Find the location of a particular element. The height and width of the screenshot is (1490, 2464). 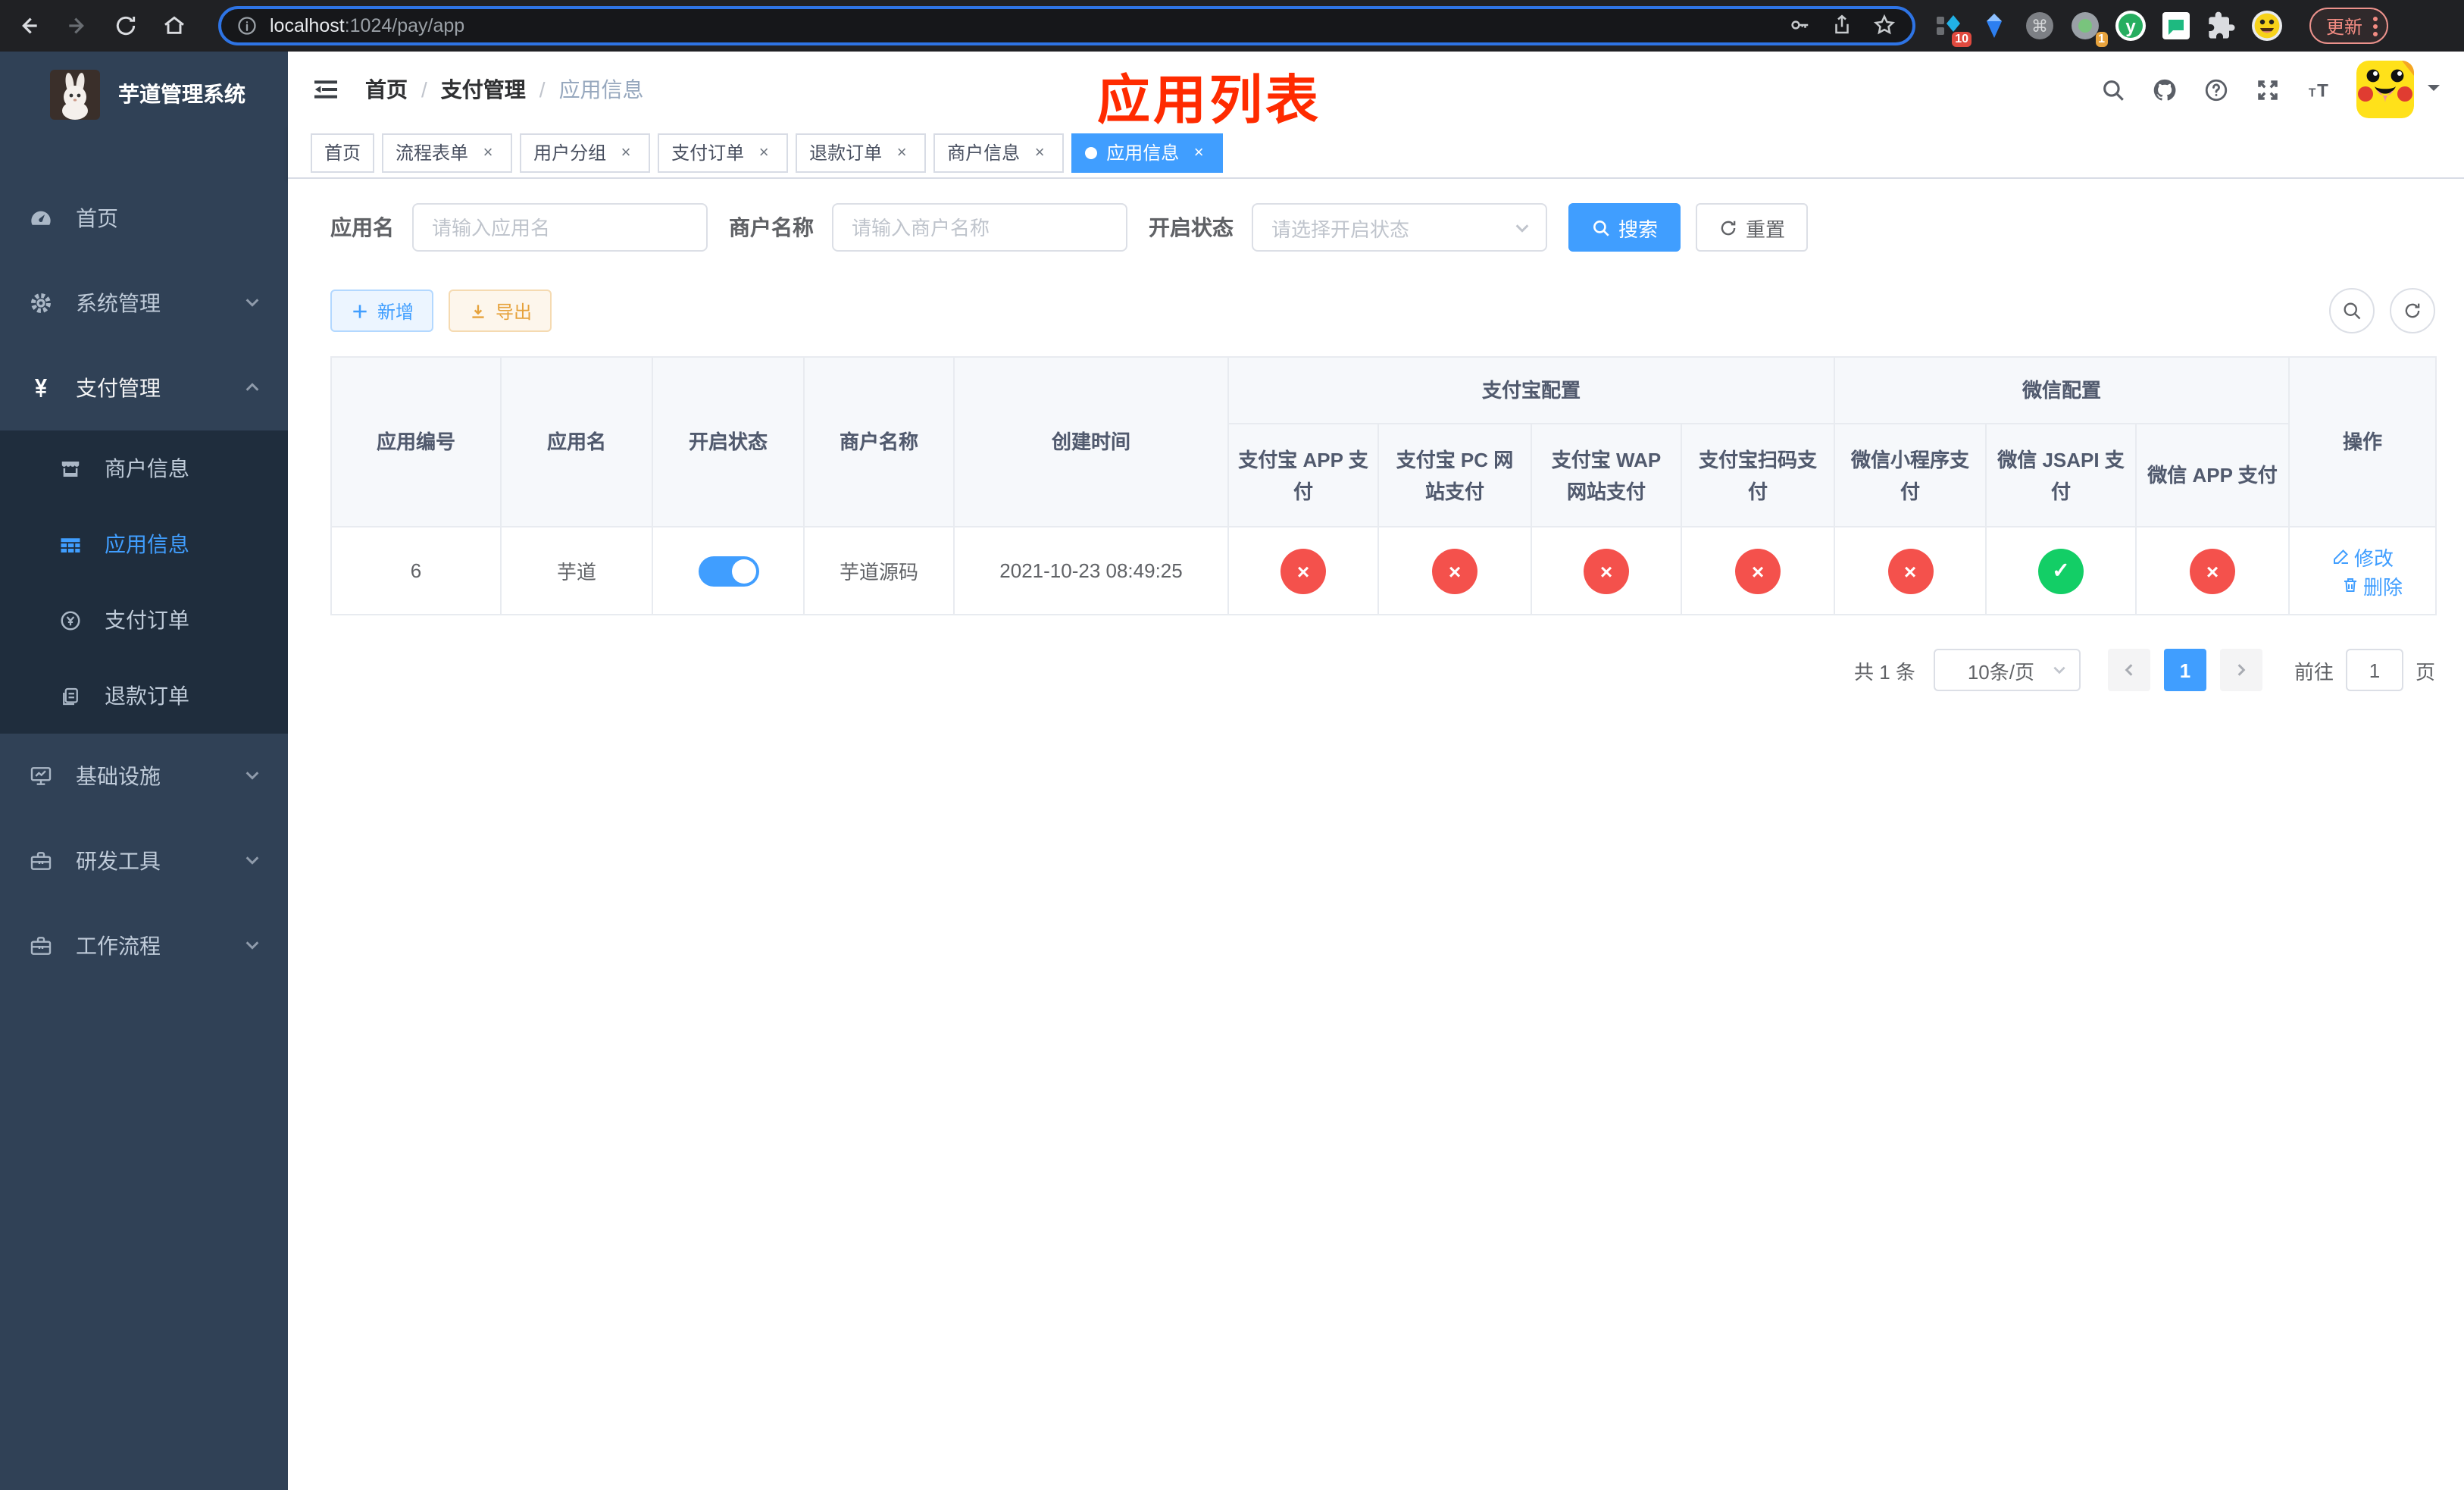

sidebar-item-home: 首页 is located at coordinates (144, 219).